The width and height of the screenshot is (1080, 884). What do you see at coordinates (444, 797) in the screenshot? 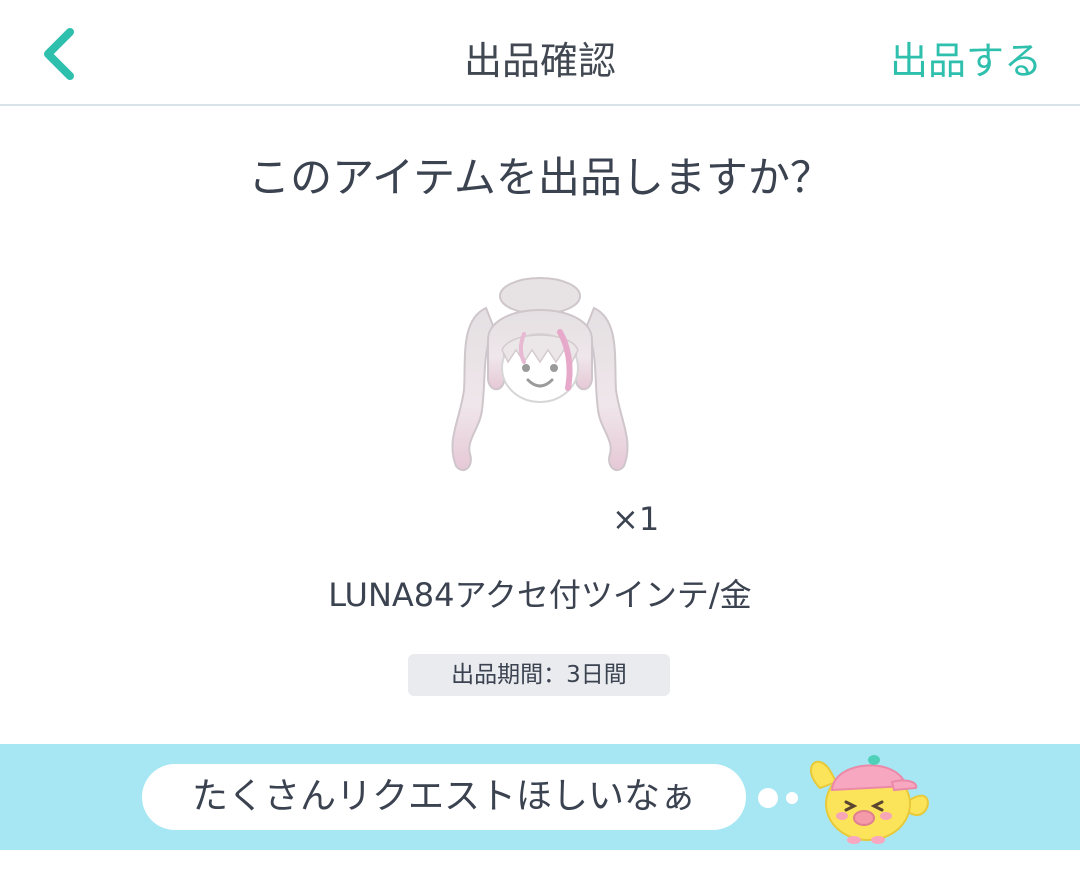
I see `speech-bubble: たくさんリクエストほしいなぁ` at bounding box center [444, 797].